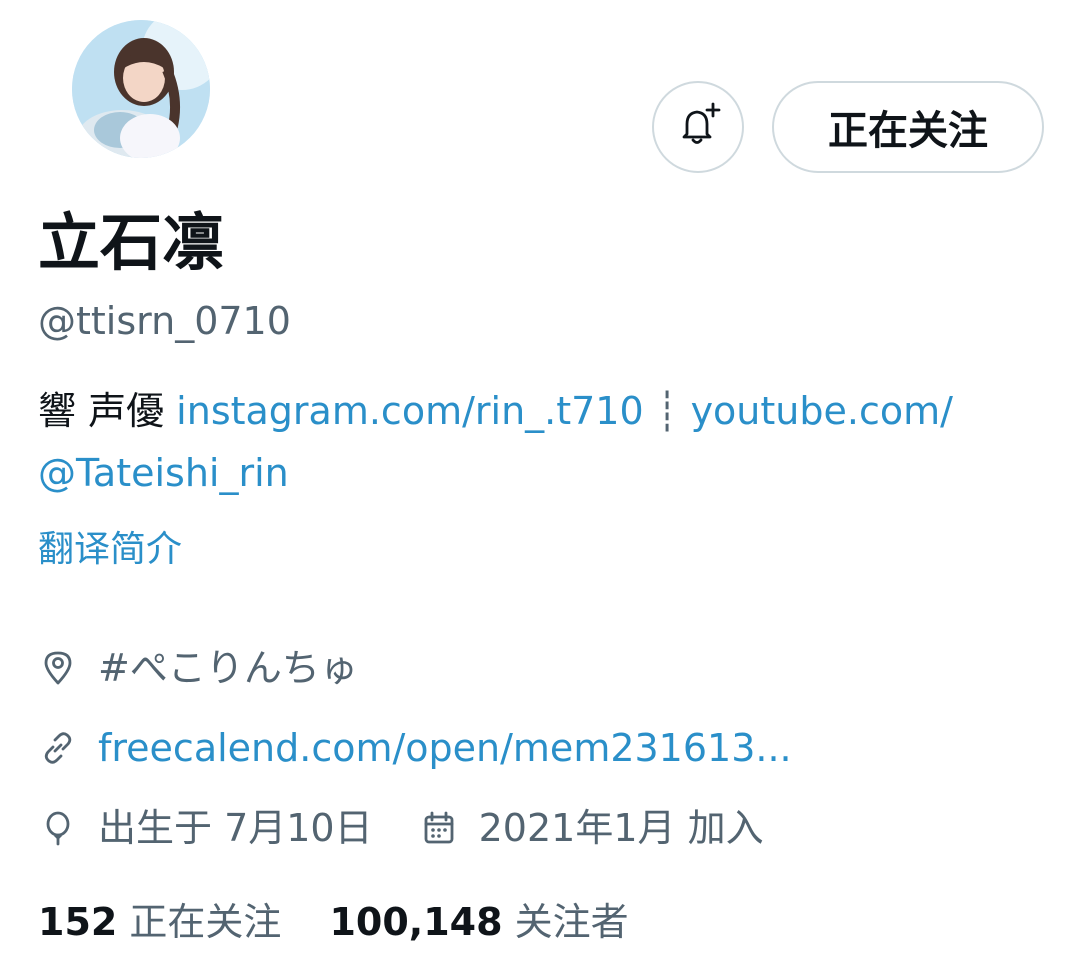 This screenshot has height=968, width=1080. What do you see at coordinates (164, 321) in the screenshot?
I see `profile-handle: @ttisrn_0710` at bounding box center [164, 321].